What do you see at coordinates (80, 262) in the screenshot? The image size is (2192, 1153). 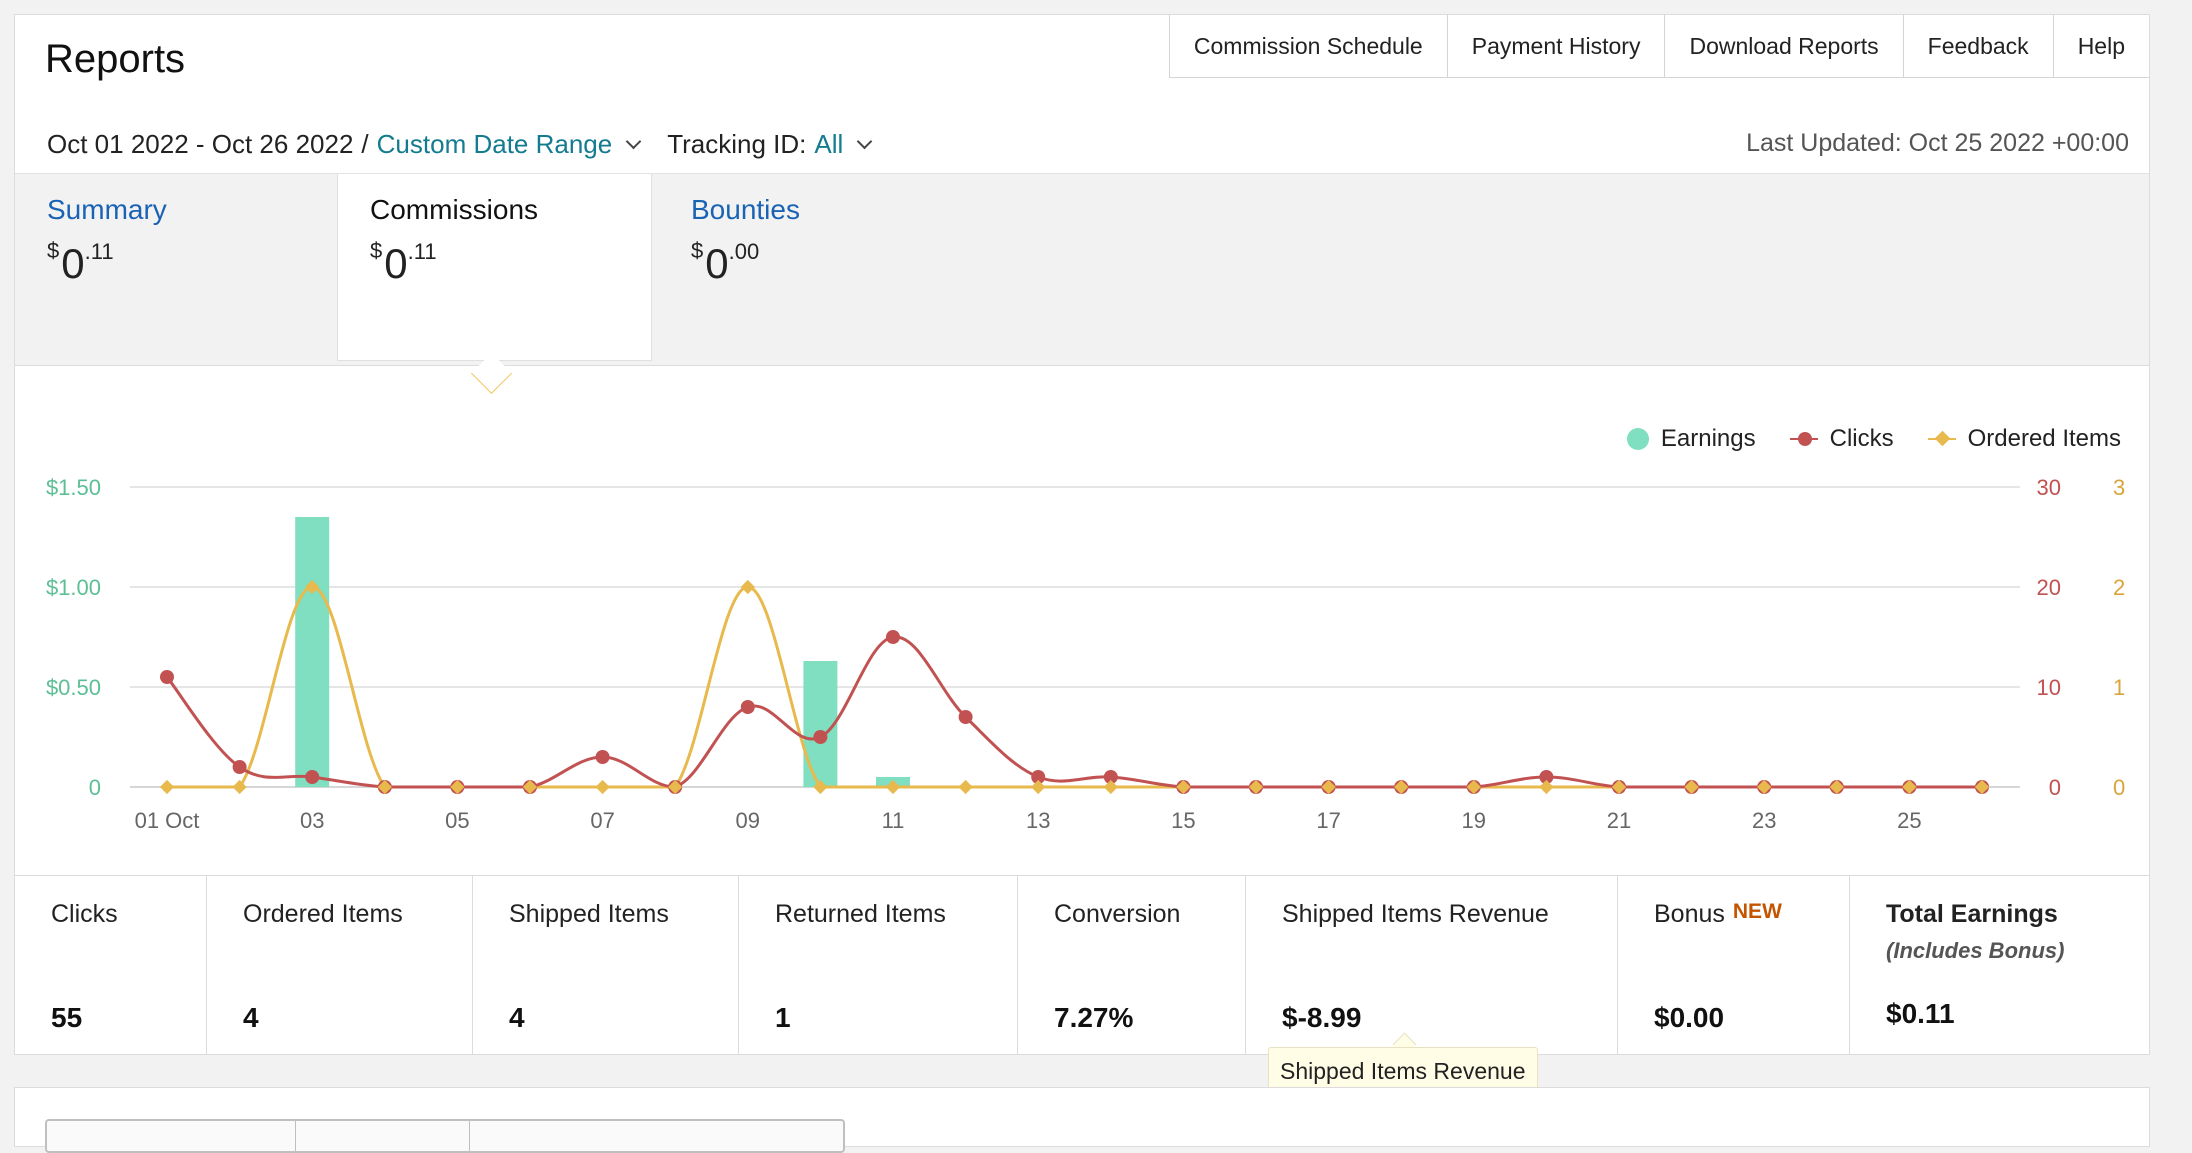 I see `summary-amount: $0.11` at bounding box center [80, 262].